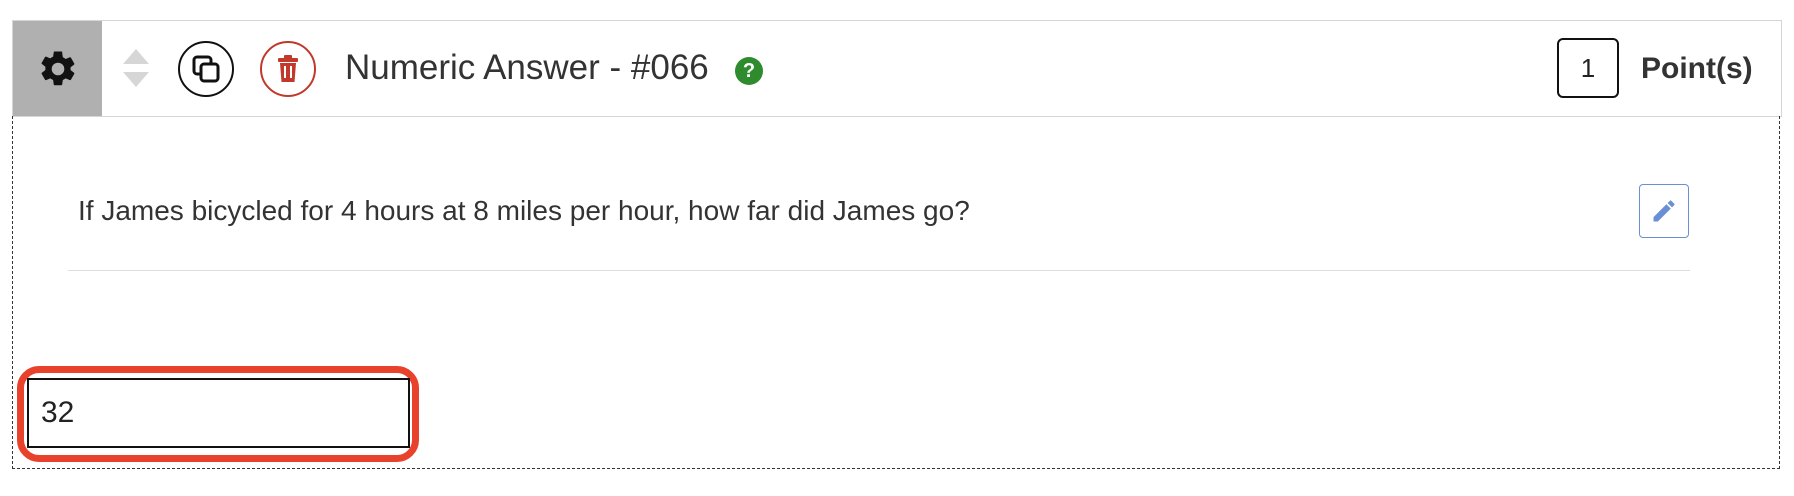  I want to click on question-circle-icon: ?, so click(749, 71).